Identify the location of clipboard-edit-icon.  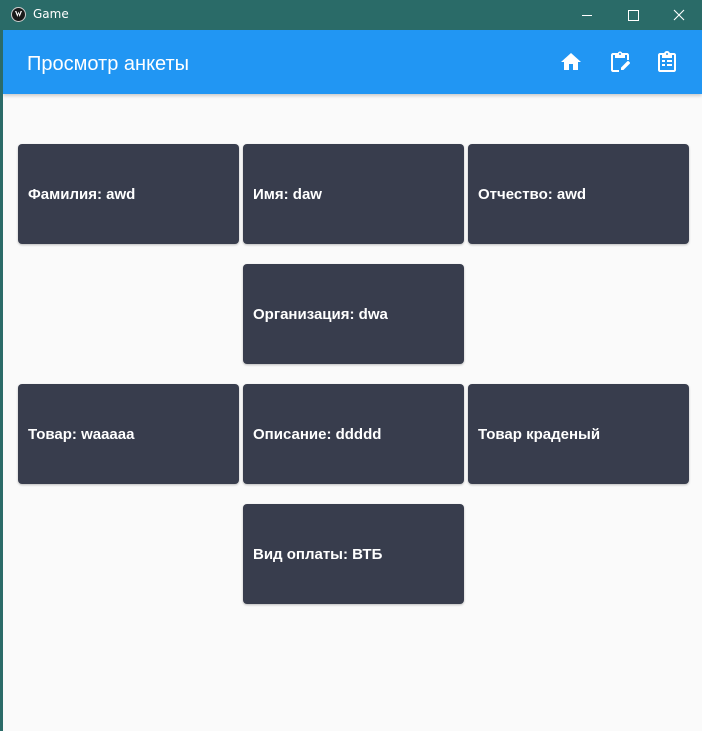
(620, 61).